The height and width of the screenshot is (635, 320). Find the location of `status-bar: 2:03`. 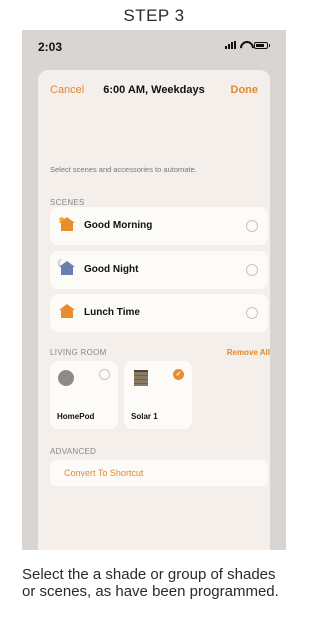

status-bar: 2:03 is located at coordinates (154, 47).